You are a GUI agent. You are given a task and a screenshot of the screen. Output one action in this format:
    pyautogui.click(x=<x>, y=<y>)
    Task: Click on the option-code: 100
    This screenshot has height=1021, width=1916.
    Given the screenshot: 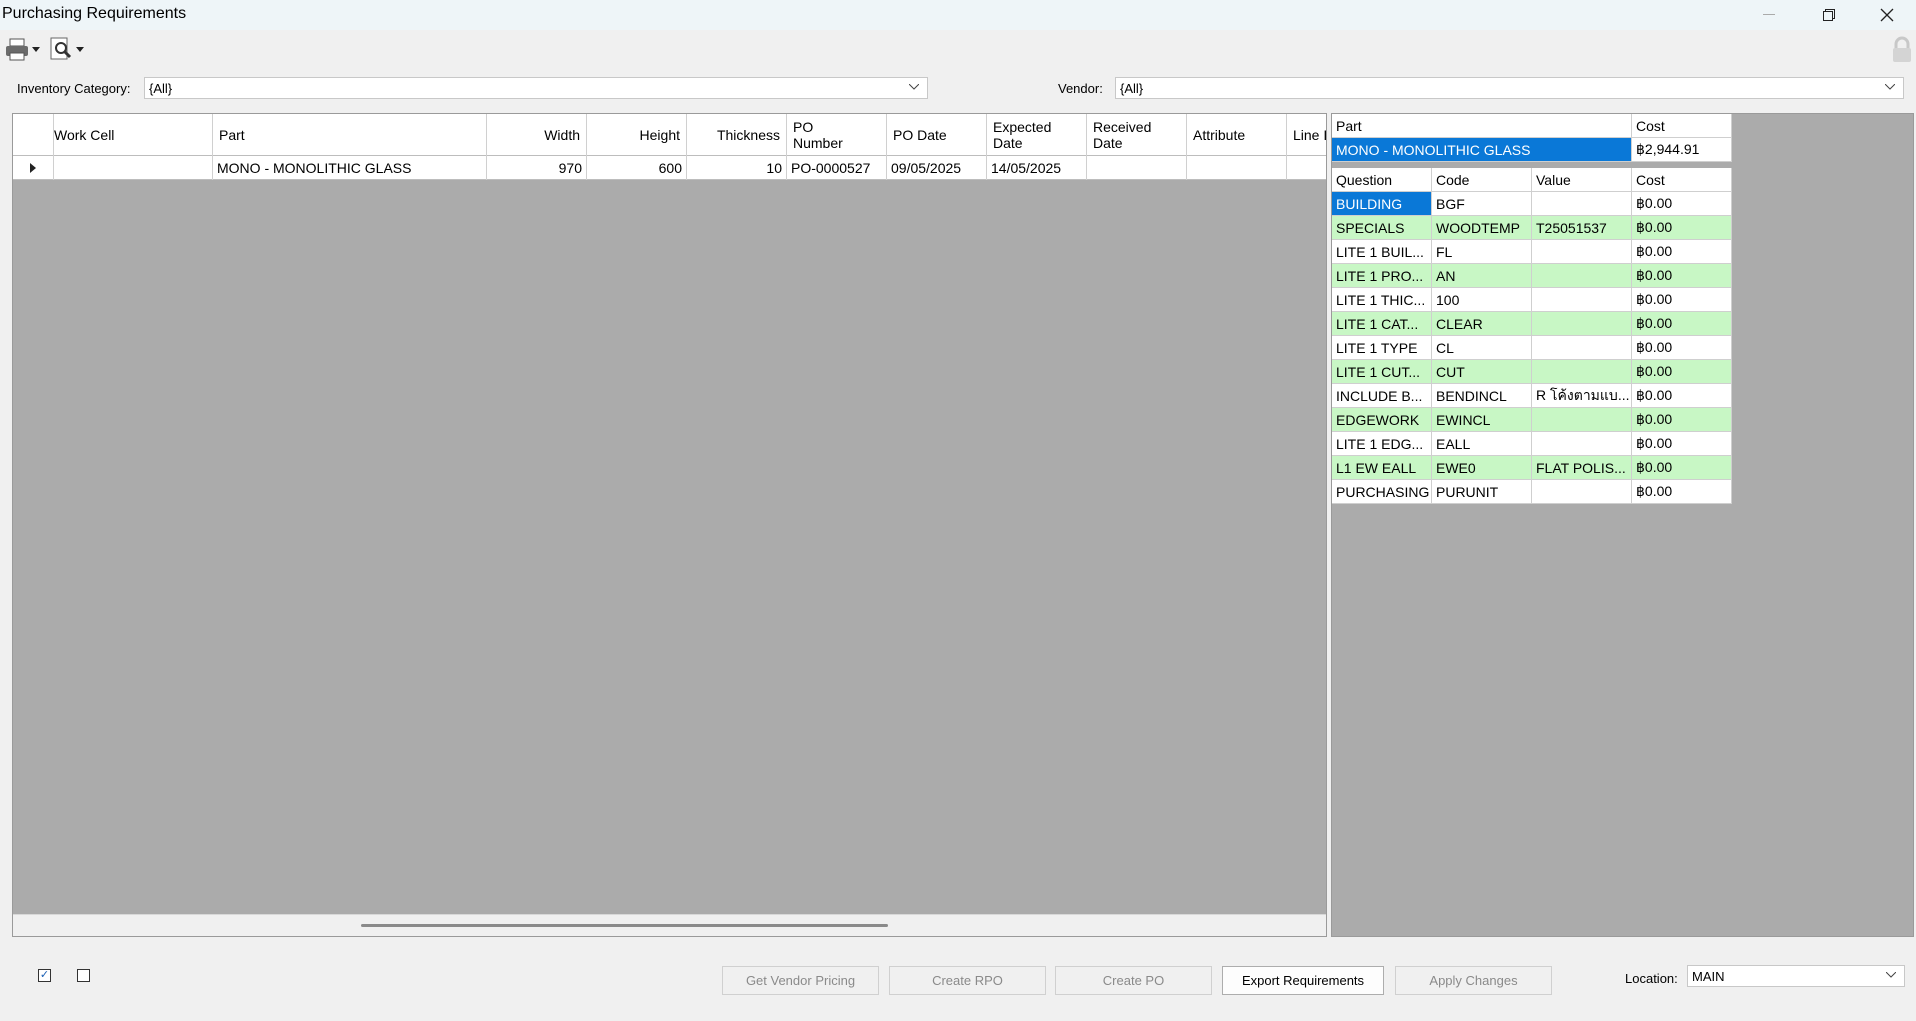 What is the action you would take?
    pyautogui.click(x=1482, y=300)
    